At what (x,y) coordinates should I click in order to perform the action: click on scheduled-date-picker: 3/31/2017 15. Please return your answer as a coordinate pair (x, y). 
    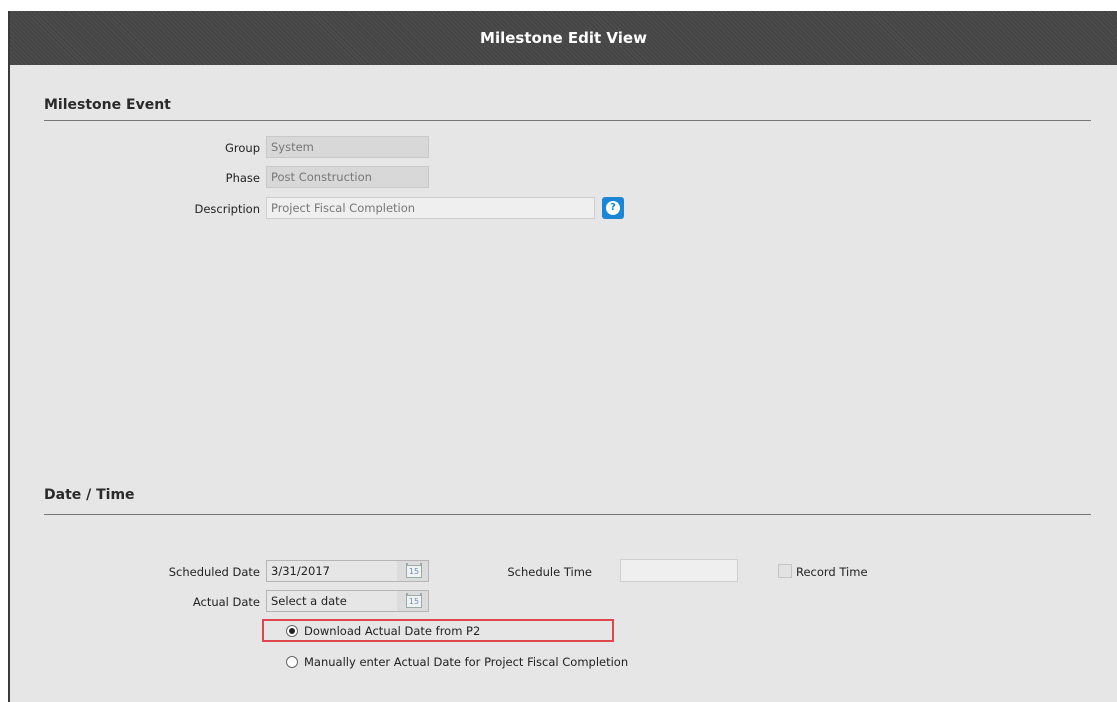
    Looking at the image, I should click on (347, 571).